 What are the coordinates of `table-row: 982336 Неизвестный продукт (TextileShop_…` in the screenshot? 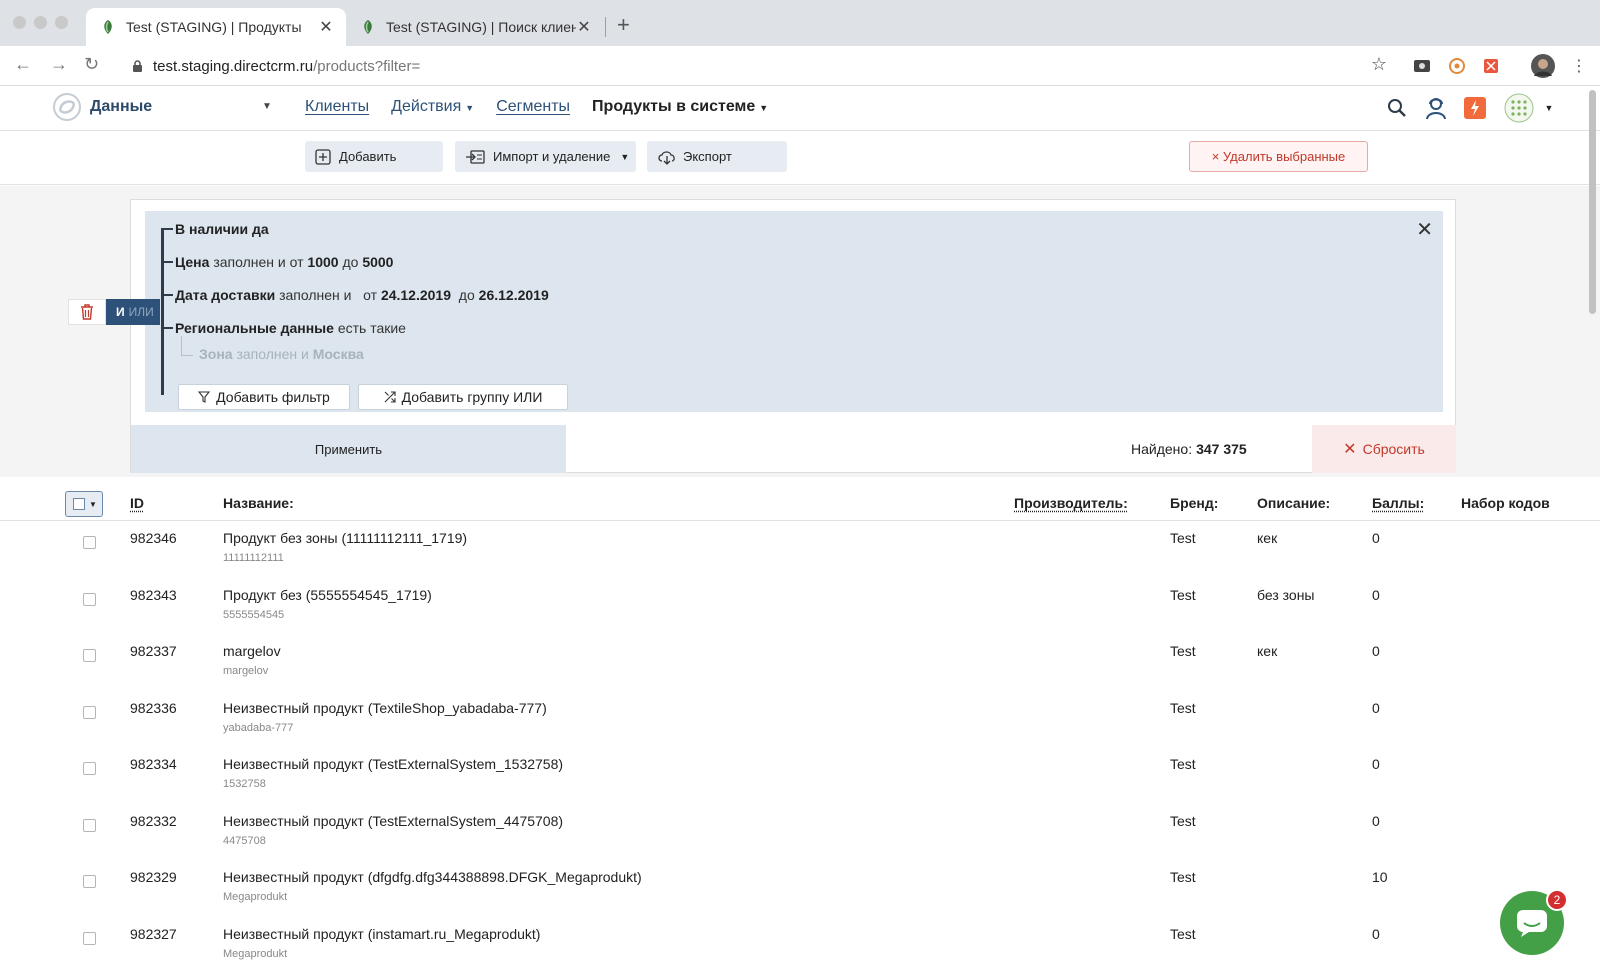 It's located at (800, 720).